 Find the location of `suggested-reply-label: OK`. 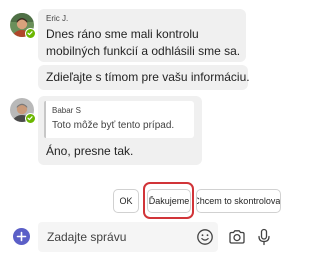

suggested-reply-label: OK is located at coordinates (126, 201).